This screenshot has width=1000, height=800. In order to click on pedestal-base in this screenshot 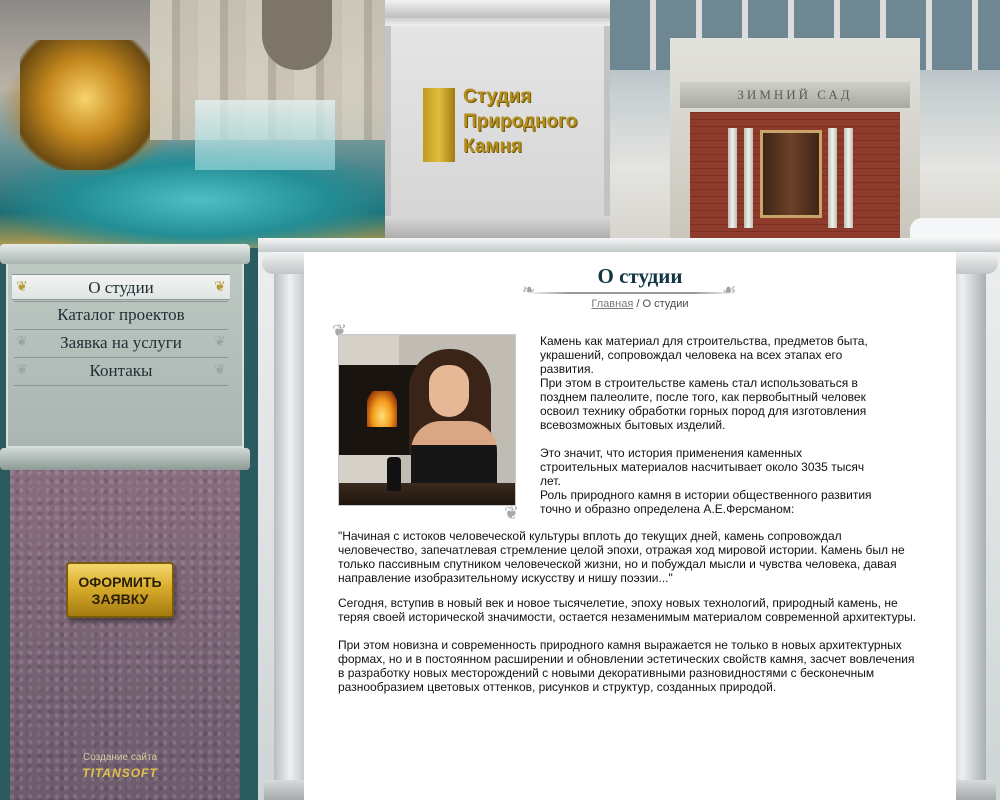, I will do `click(497, 228)`.